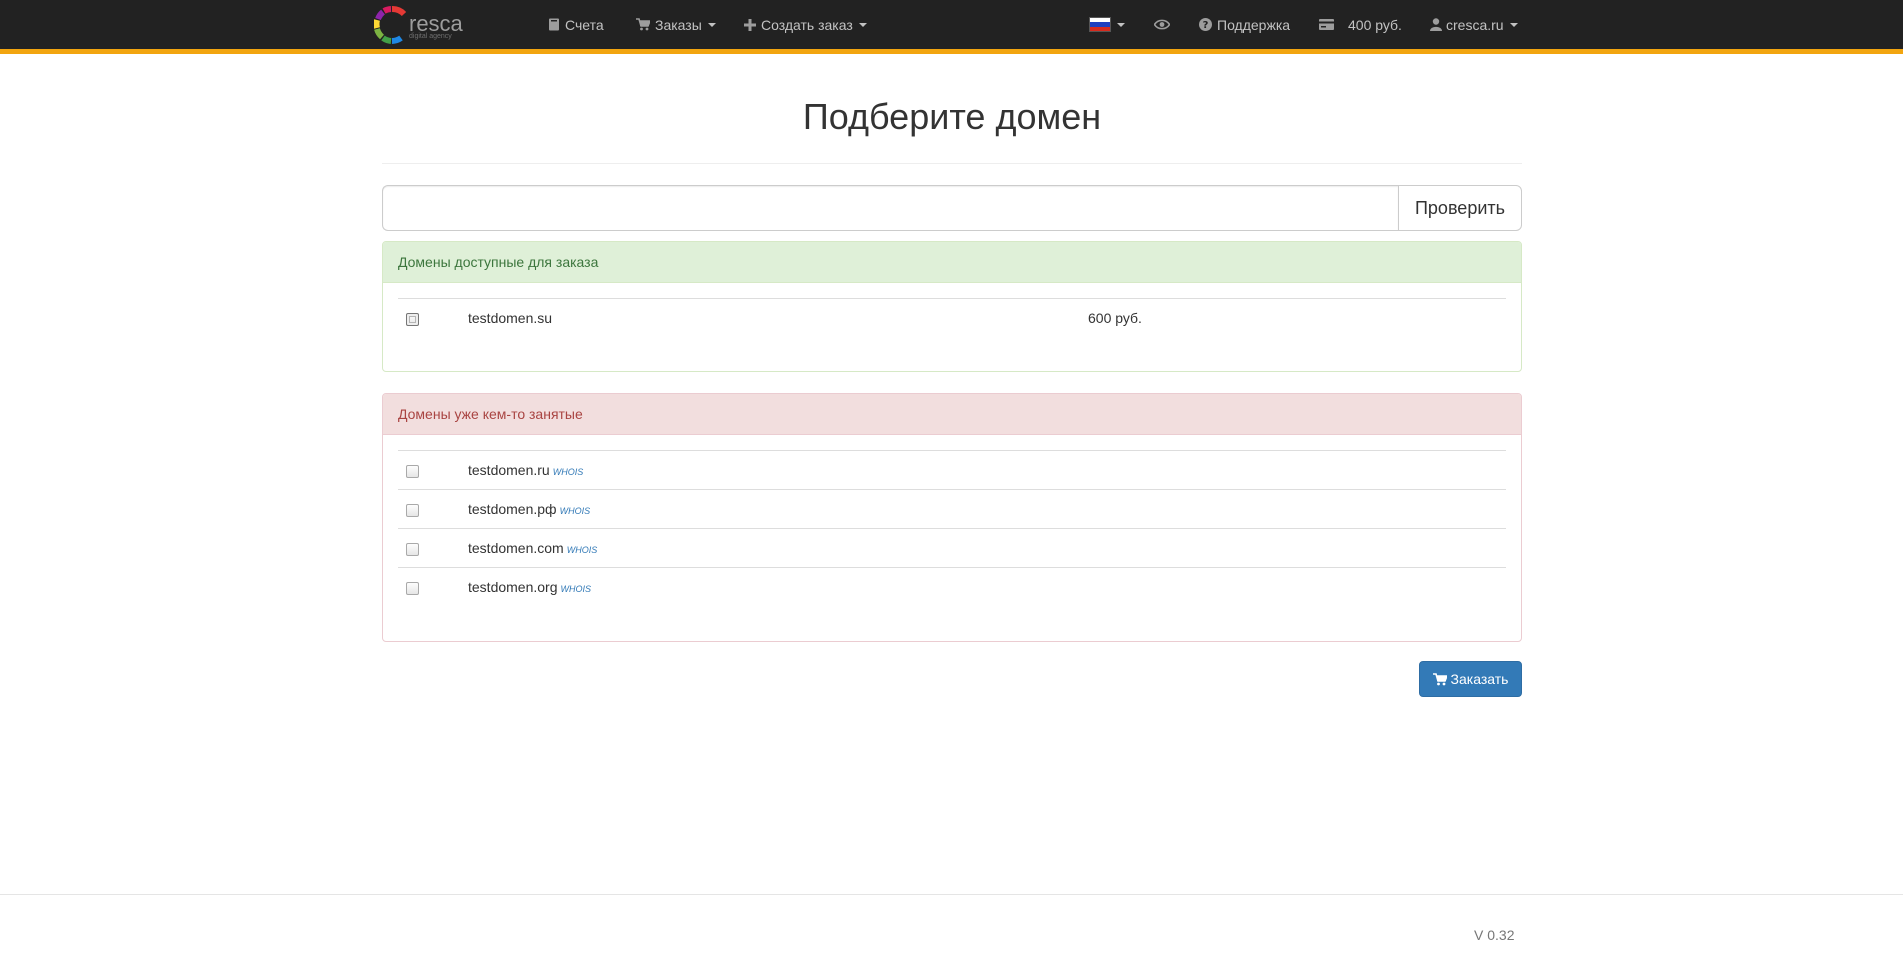 This screenshot has height=977, width=1903. What do you see at coordinates (952, 262) in the screenshot?
I see `available-domains-heading: Домены доступные для заказа` at bounding box center [952, 262].